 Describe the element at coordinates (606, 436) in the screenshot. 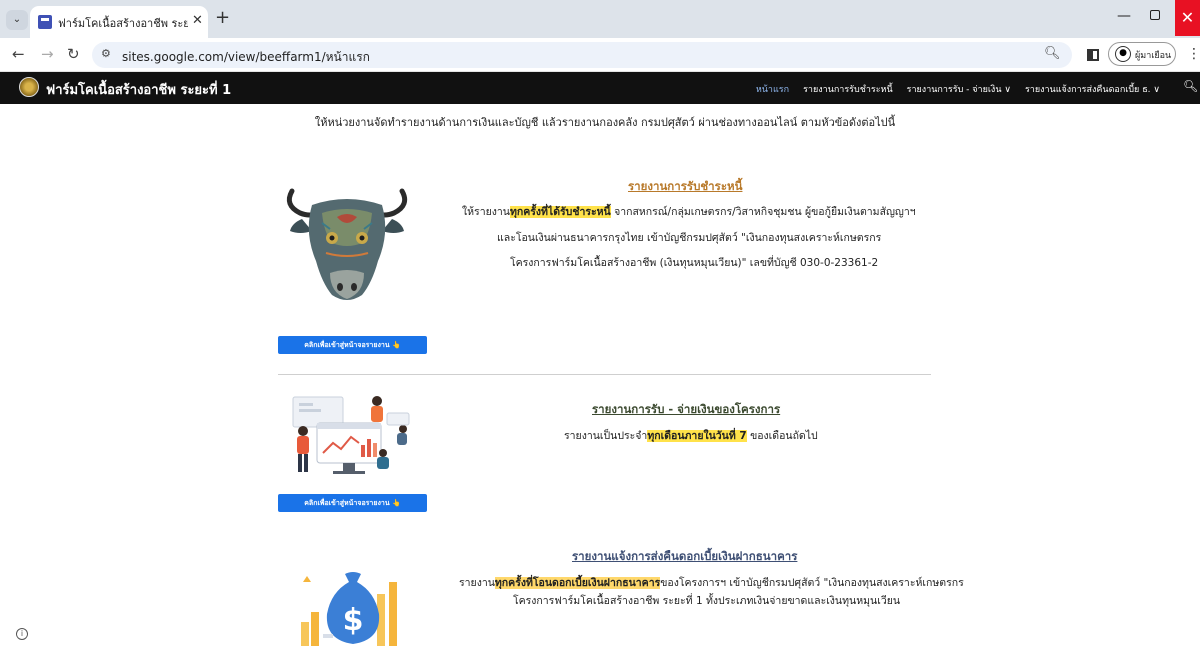

I see `section2-line1-prefix: รายงานเป็นประจำ` at that location.